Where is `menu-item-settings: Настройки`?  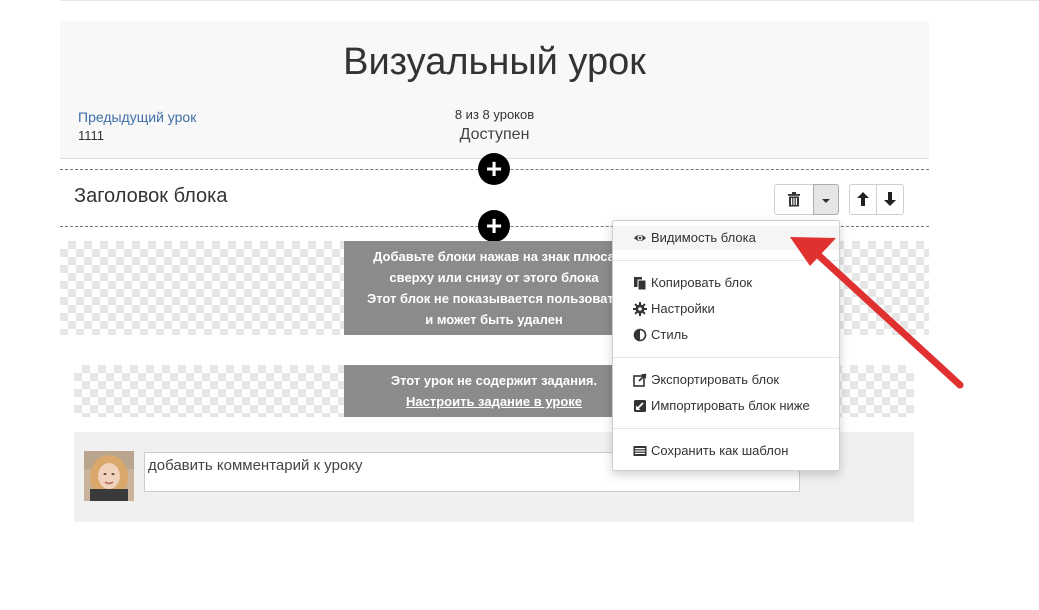 menu-item-settings: Настройки is located at coordinates (726, 309).